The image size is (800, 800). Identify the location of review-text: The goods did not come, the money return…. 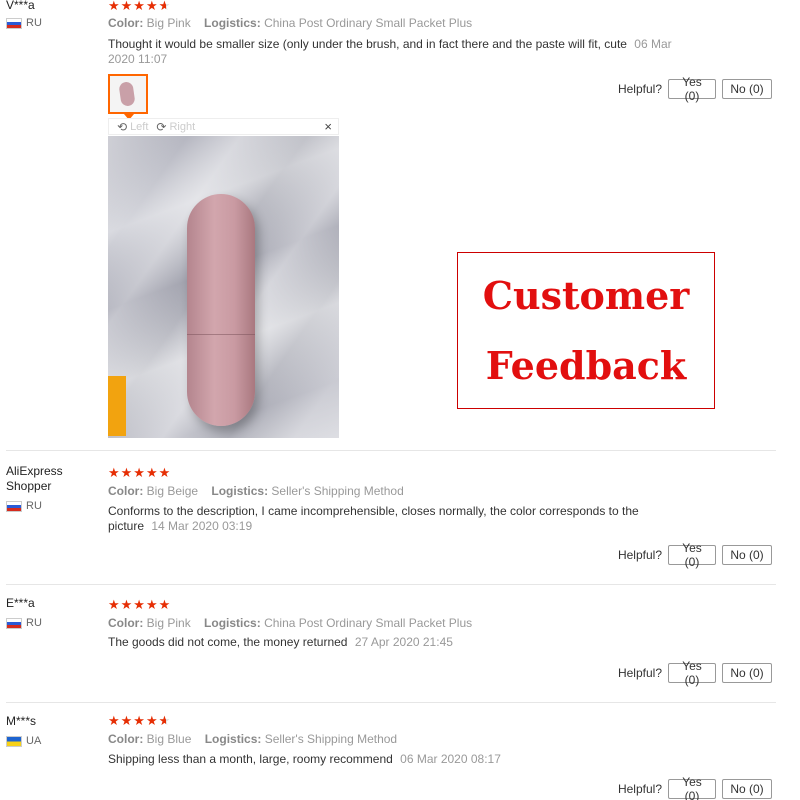
(403, 642).